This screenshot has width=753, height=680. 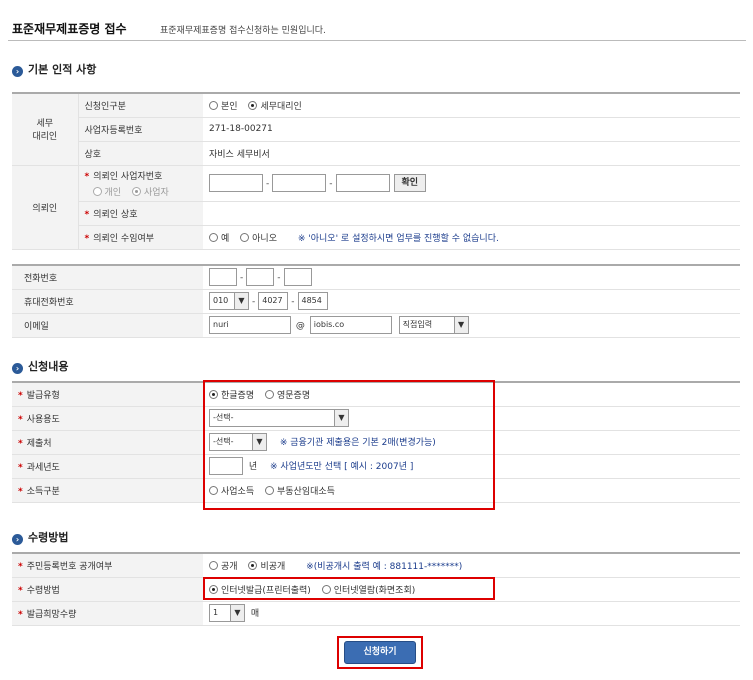 What do you see at coordinates (106, 192) in the screenshot?
I see `client-type-individual: 개인` at bounding box center [106, 192].